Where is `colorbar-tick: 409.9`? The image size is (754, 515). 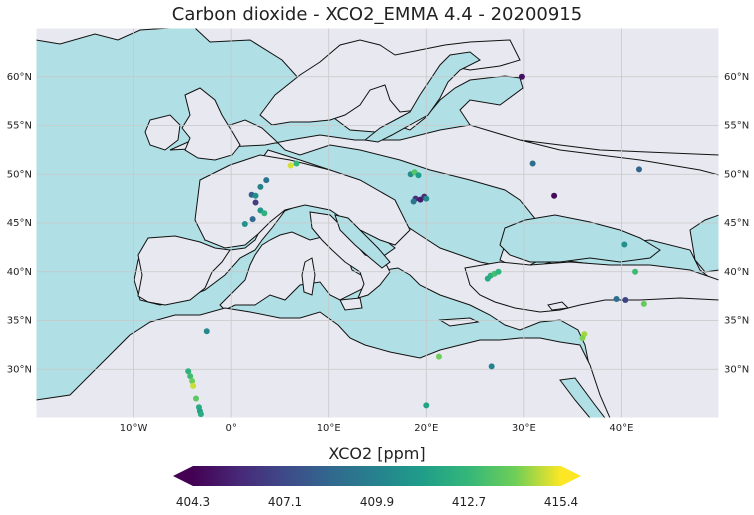
colorbar-tick: 409.9 is located at coordinates (377, 502).